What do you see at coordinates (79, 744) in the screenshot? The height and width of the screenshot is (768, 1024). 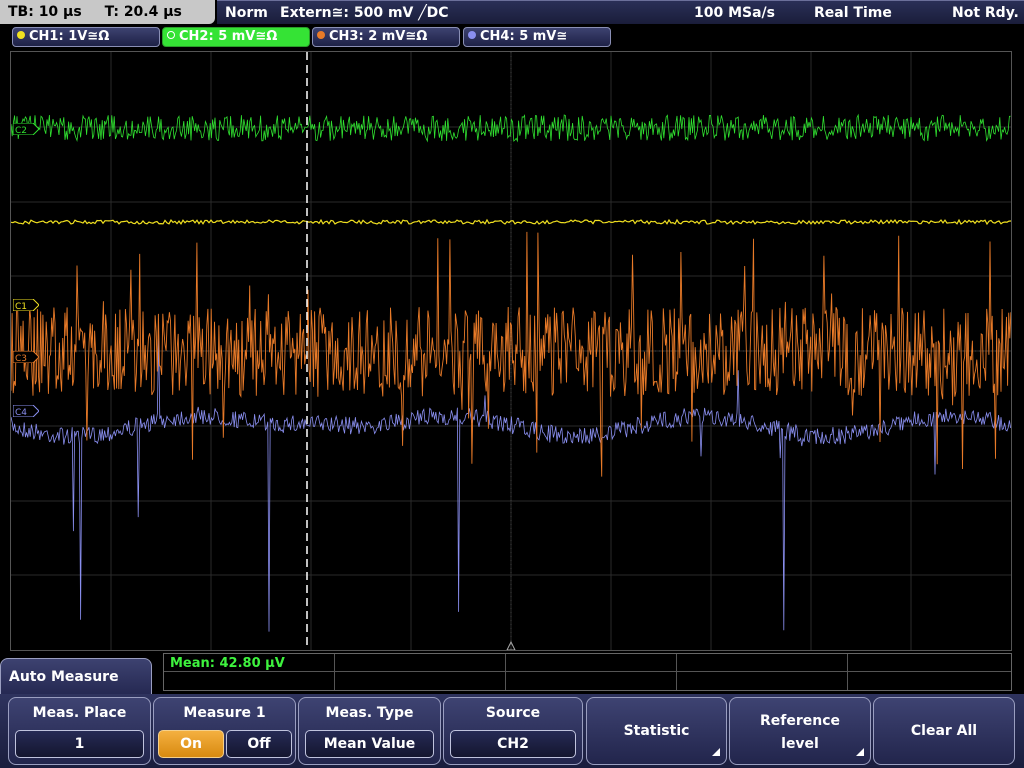 I see `meas-place-value: 1` at bounding box center [79, 744].